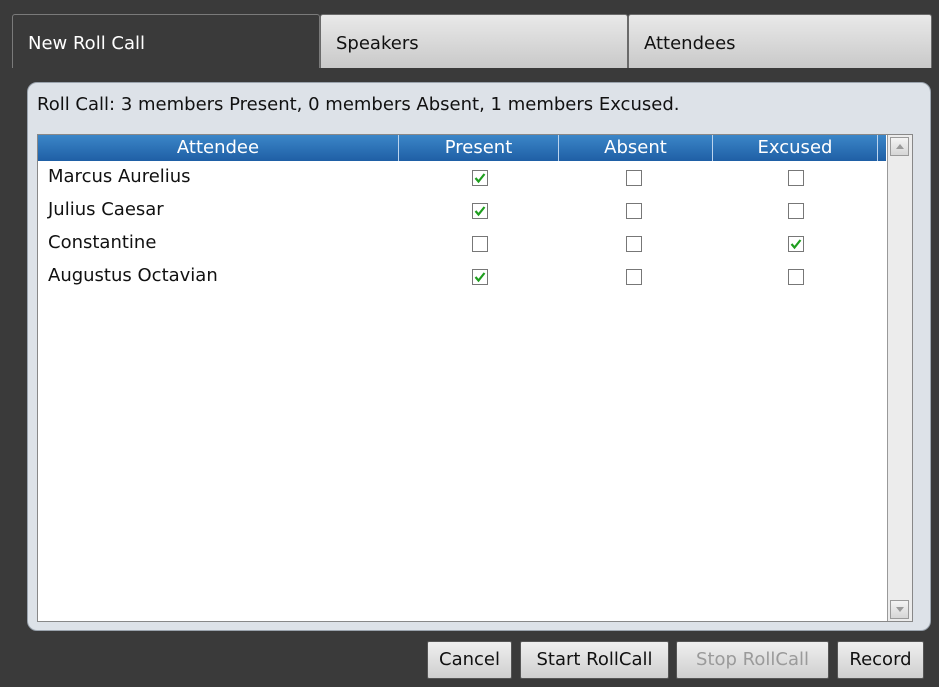 The width and height of the screenshot is (939, 687). I want to click on column-header-attendee: Attendee, so click(218, 148).